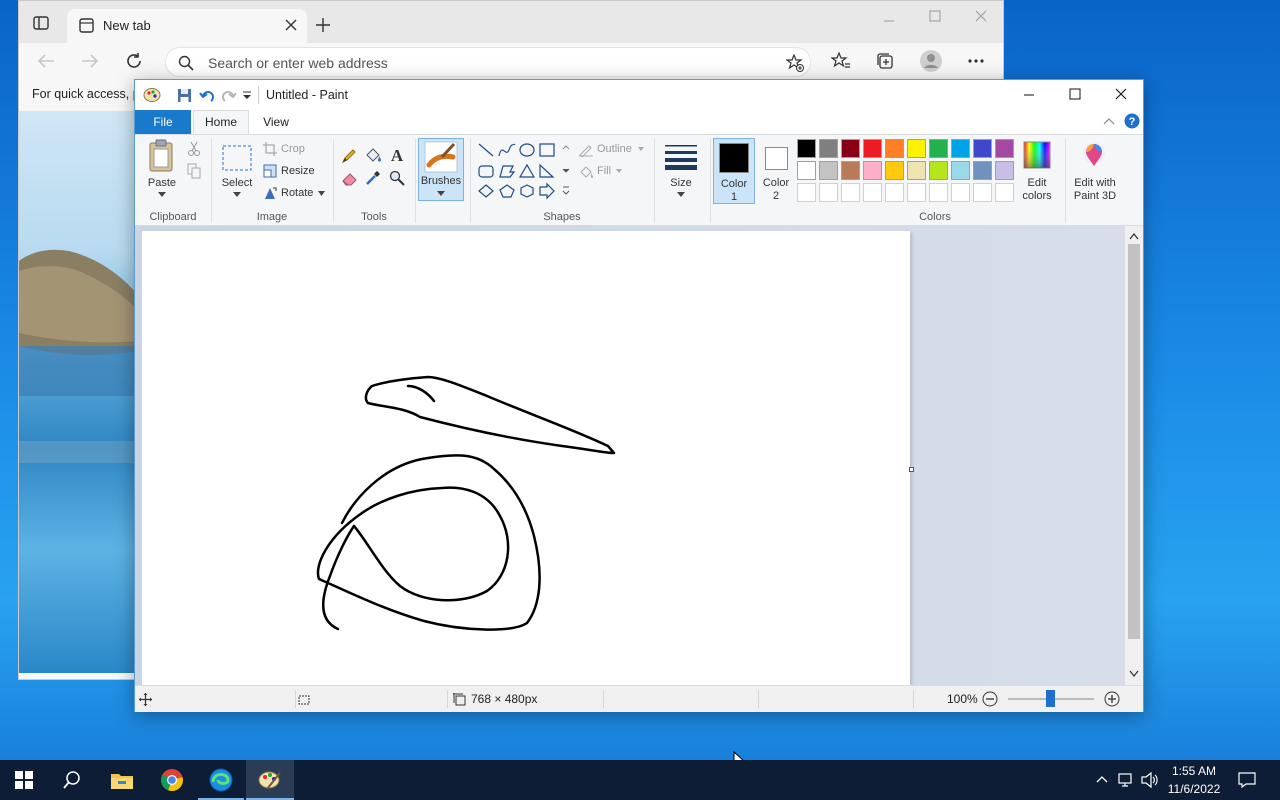 This screenshot has width=1280, height=800. What do you see at coordinates (931, 61) in the screenshot?
I see `profile-avatar` at bounding box center [931, 61].